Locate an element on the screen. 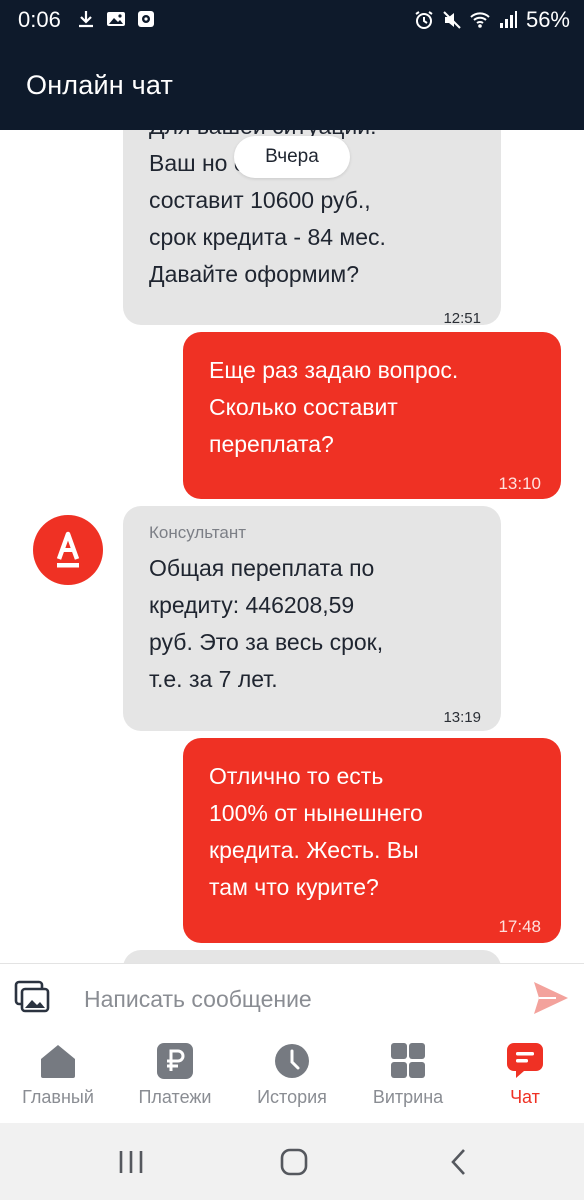  app-header: Онлайн чат is located at coordinates (292, 85).